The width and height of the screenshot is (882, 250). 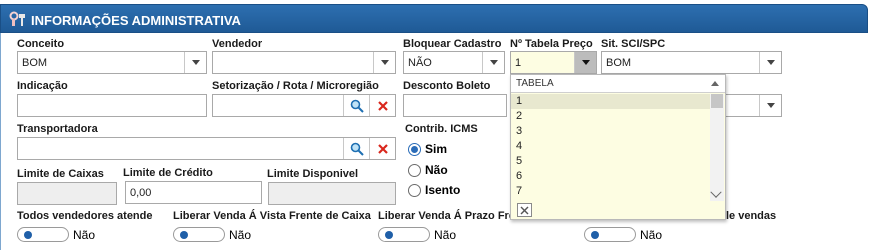 What do you see at coordinates (553, 62) in the screenshot?
I see `tabela-preco-select: 1` at bounding box center [553, 62].